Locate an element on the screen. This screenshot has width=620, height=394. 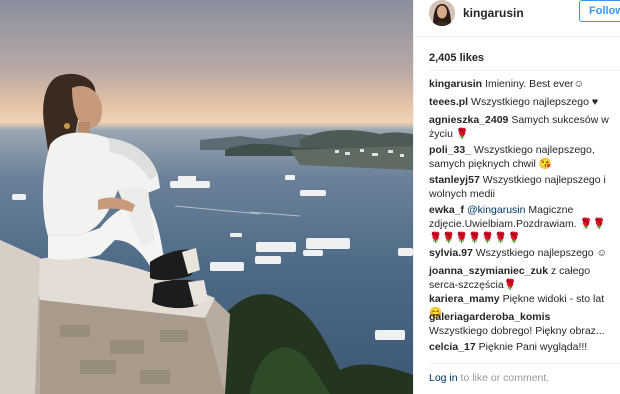
comment-text: Pięknie Pani wygląda!!! is located at coordinates (533, 347).